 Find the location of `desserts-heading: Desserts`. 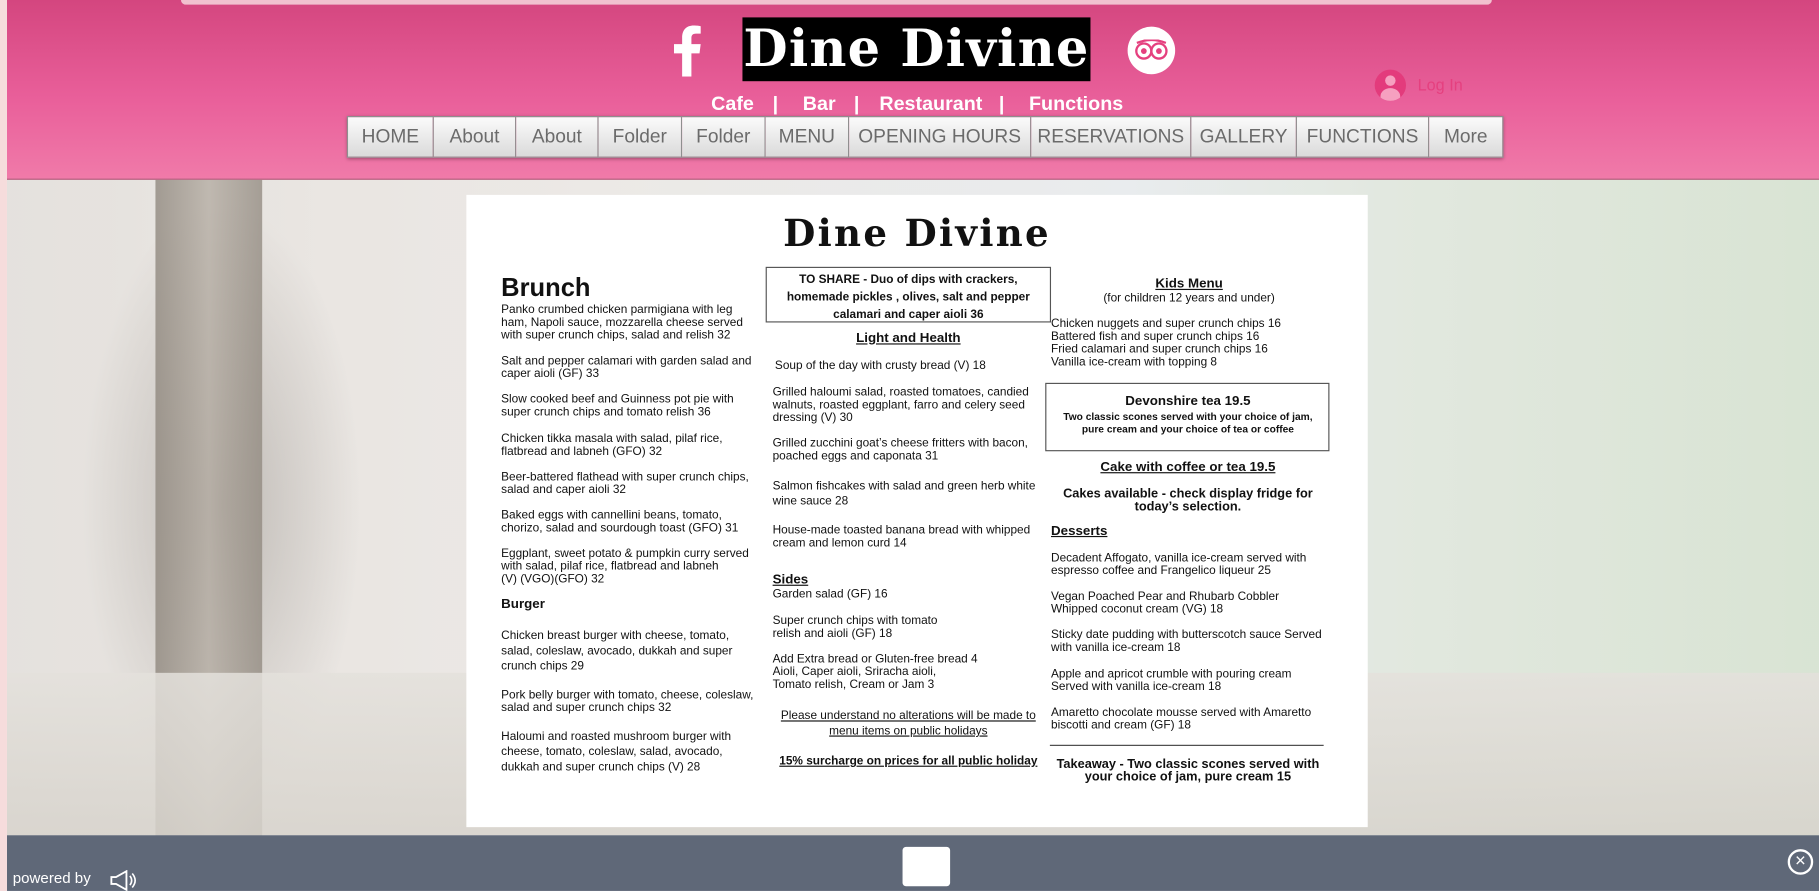

desserts-heading: Desserts is located at coordinates (1079, 531).